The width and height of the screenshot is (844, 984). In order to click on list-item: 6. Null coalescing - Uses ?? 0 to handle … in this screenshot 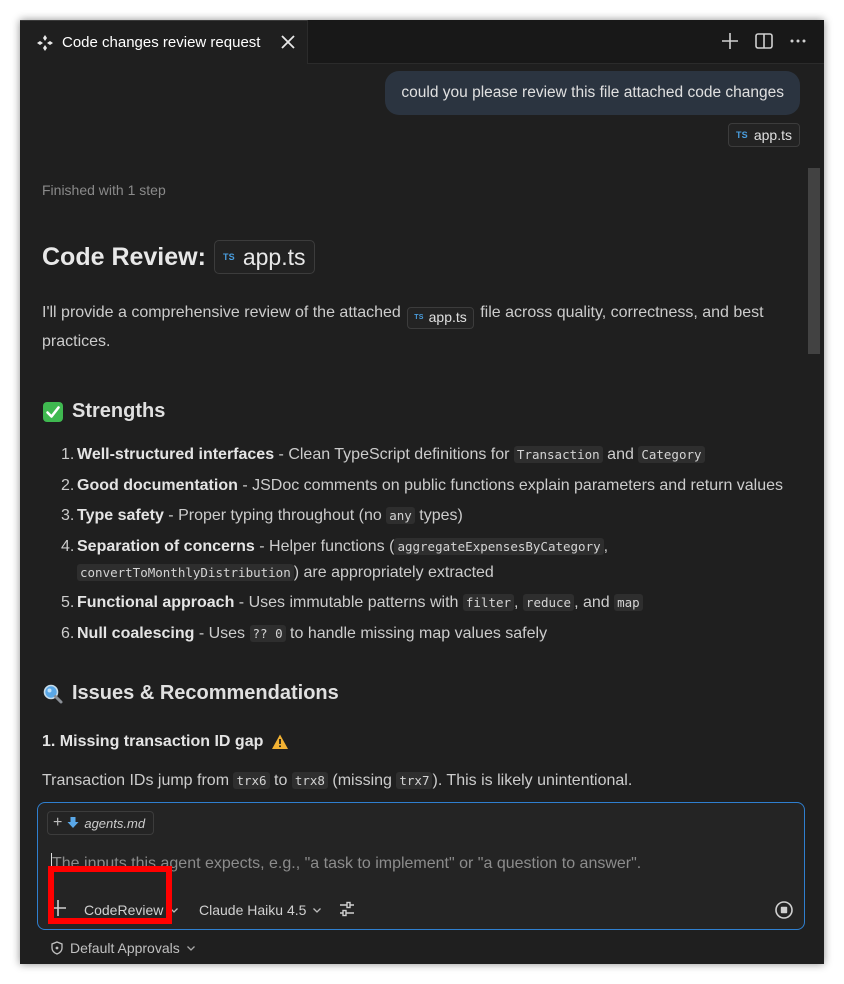, I will do `click(304, 633)`.